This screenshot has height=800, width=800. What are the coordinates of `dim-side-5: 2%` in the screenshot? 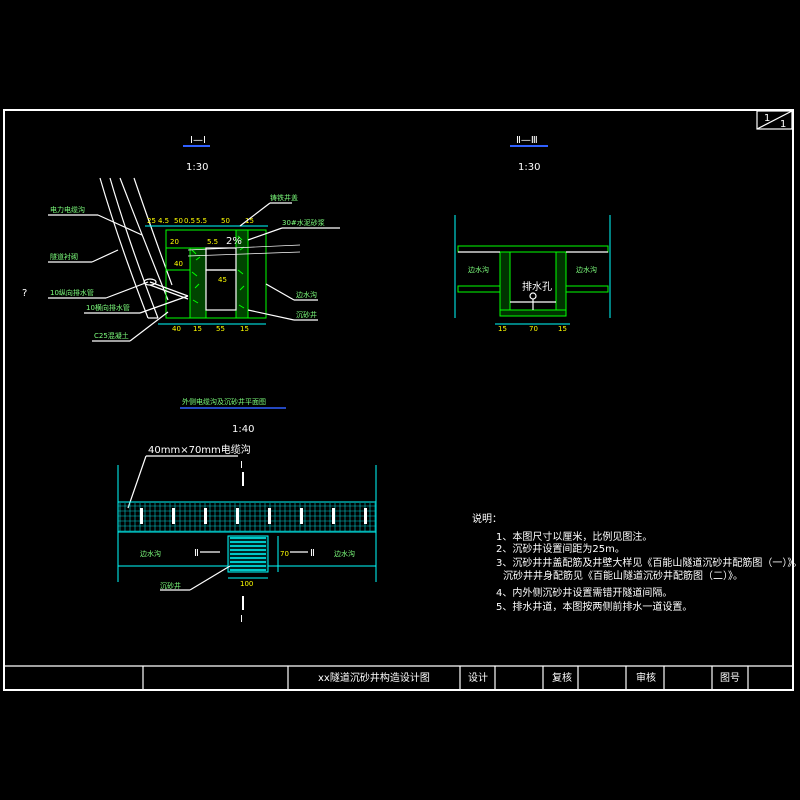 It's located at (234, 241).